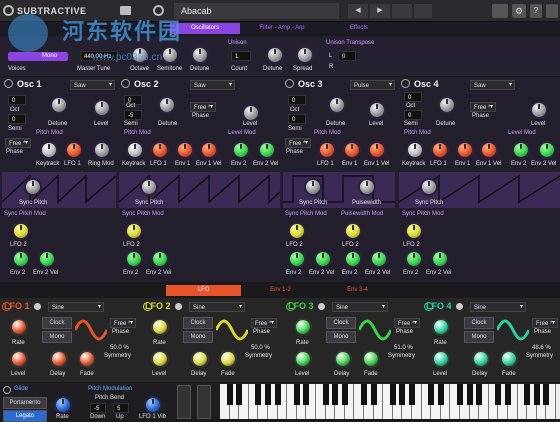 This screenshot has width=560, height=422. Describe the element at coordinates (185, 150) in the screenshot. I see `osc2-env1-knob` at that location.